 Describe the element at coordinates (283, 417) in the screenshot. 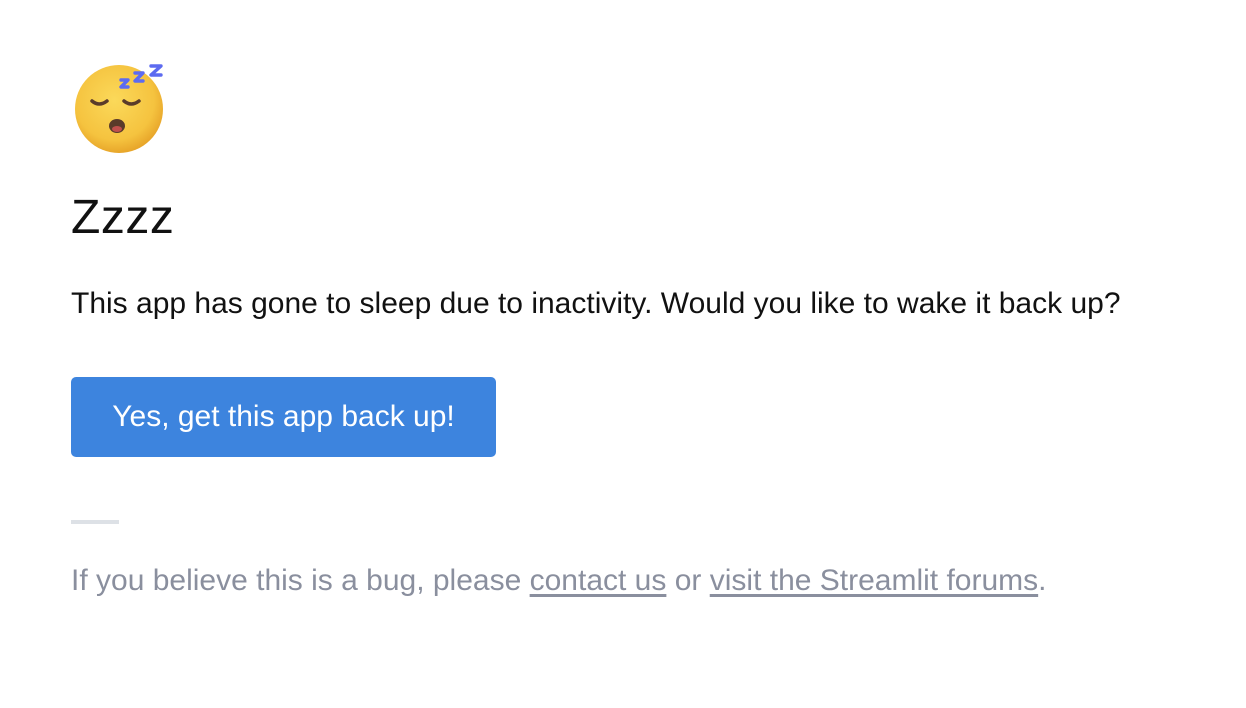

I see `wake-app-button: Yes, get this app back up!` at that location.